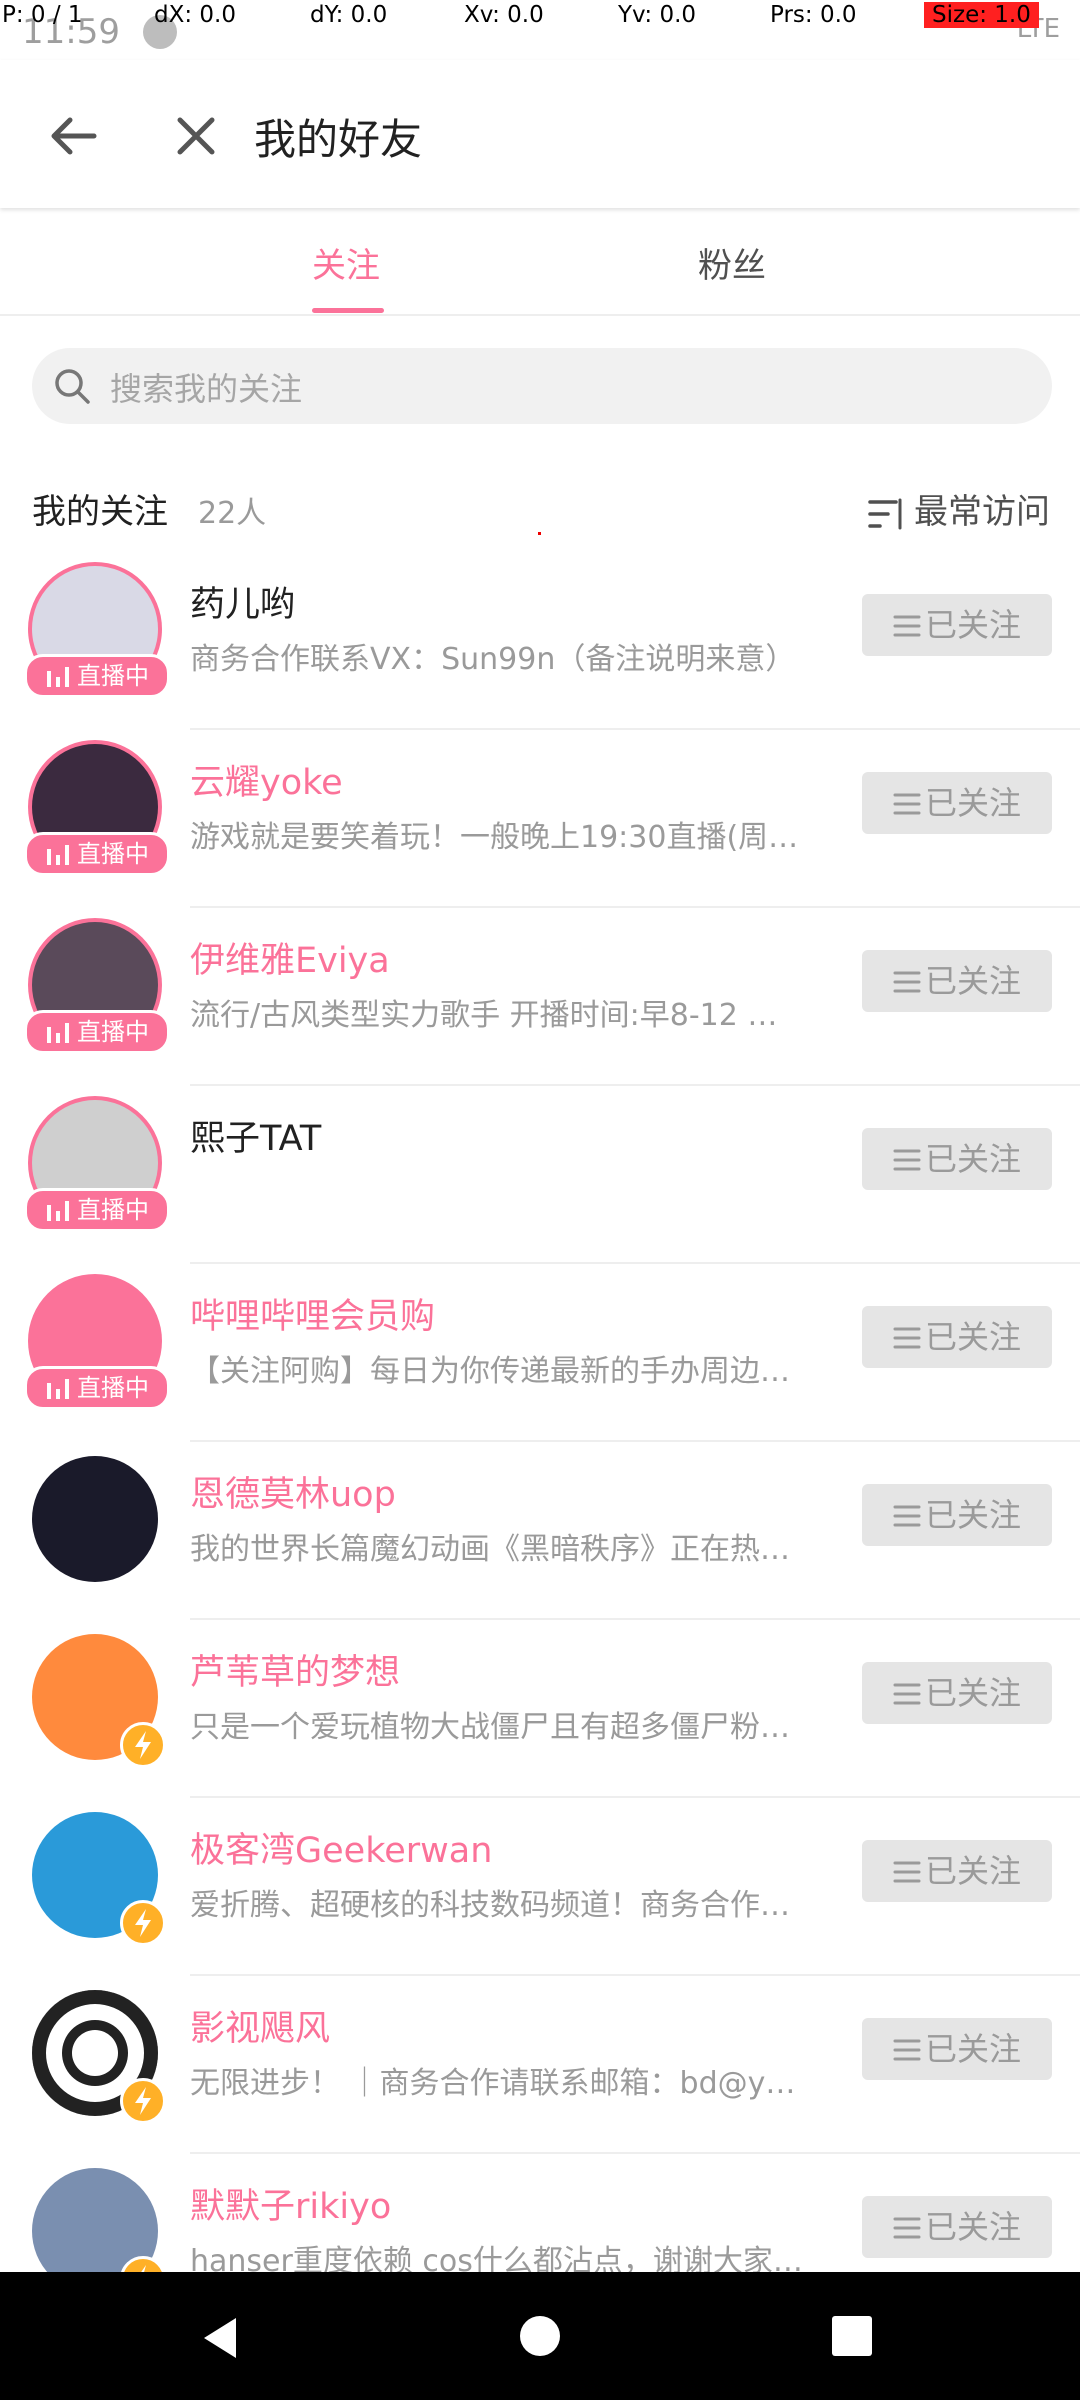 This screenshot has width=1080, height=2400. What do you see at coordinates (232, 513) in the screenshot?
I see `following-count: 22人` at bounding box center [232, 513].